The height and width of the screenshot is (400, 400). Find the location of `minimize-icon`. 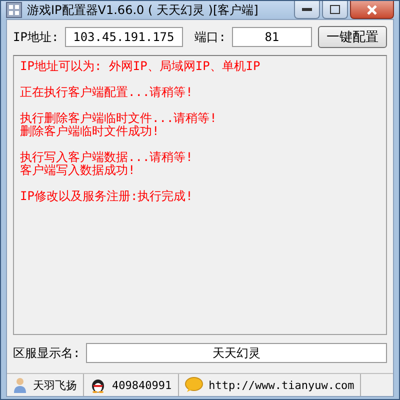

minimize-icon is located at coordinates (307, 10).